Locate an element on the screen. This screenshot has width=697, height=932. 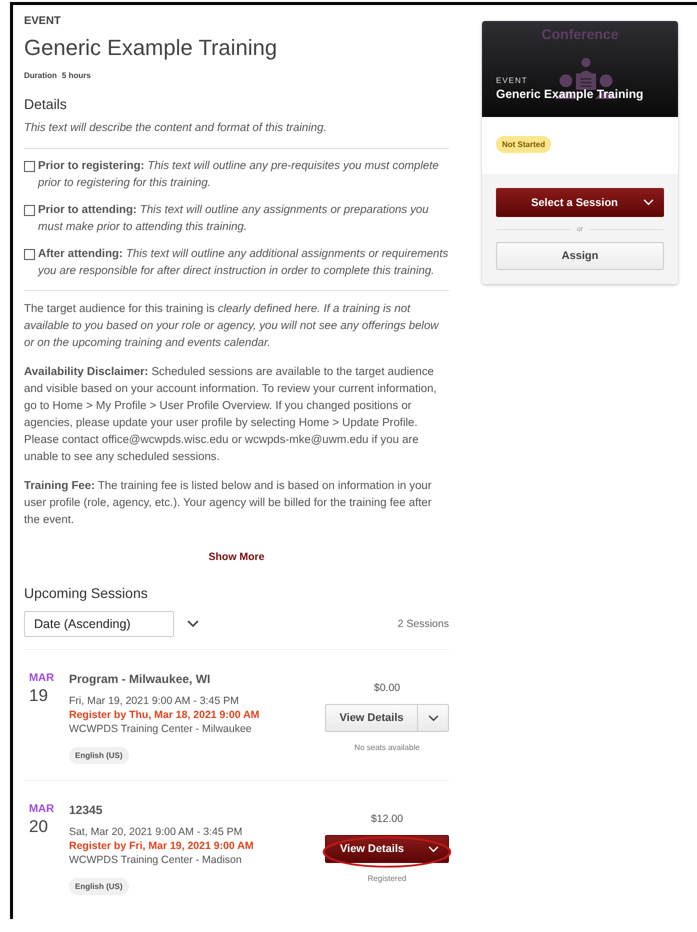
session-price: $12.00 is located at coordinates (387, 819).